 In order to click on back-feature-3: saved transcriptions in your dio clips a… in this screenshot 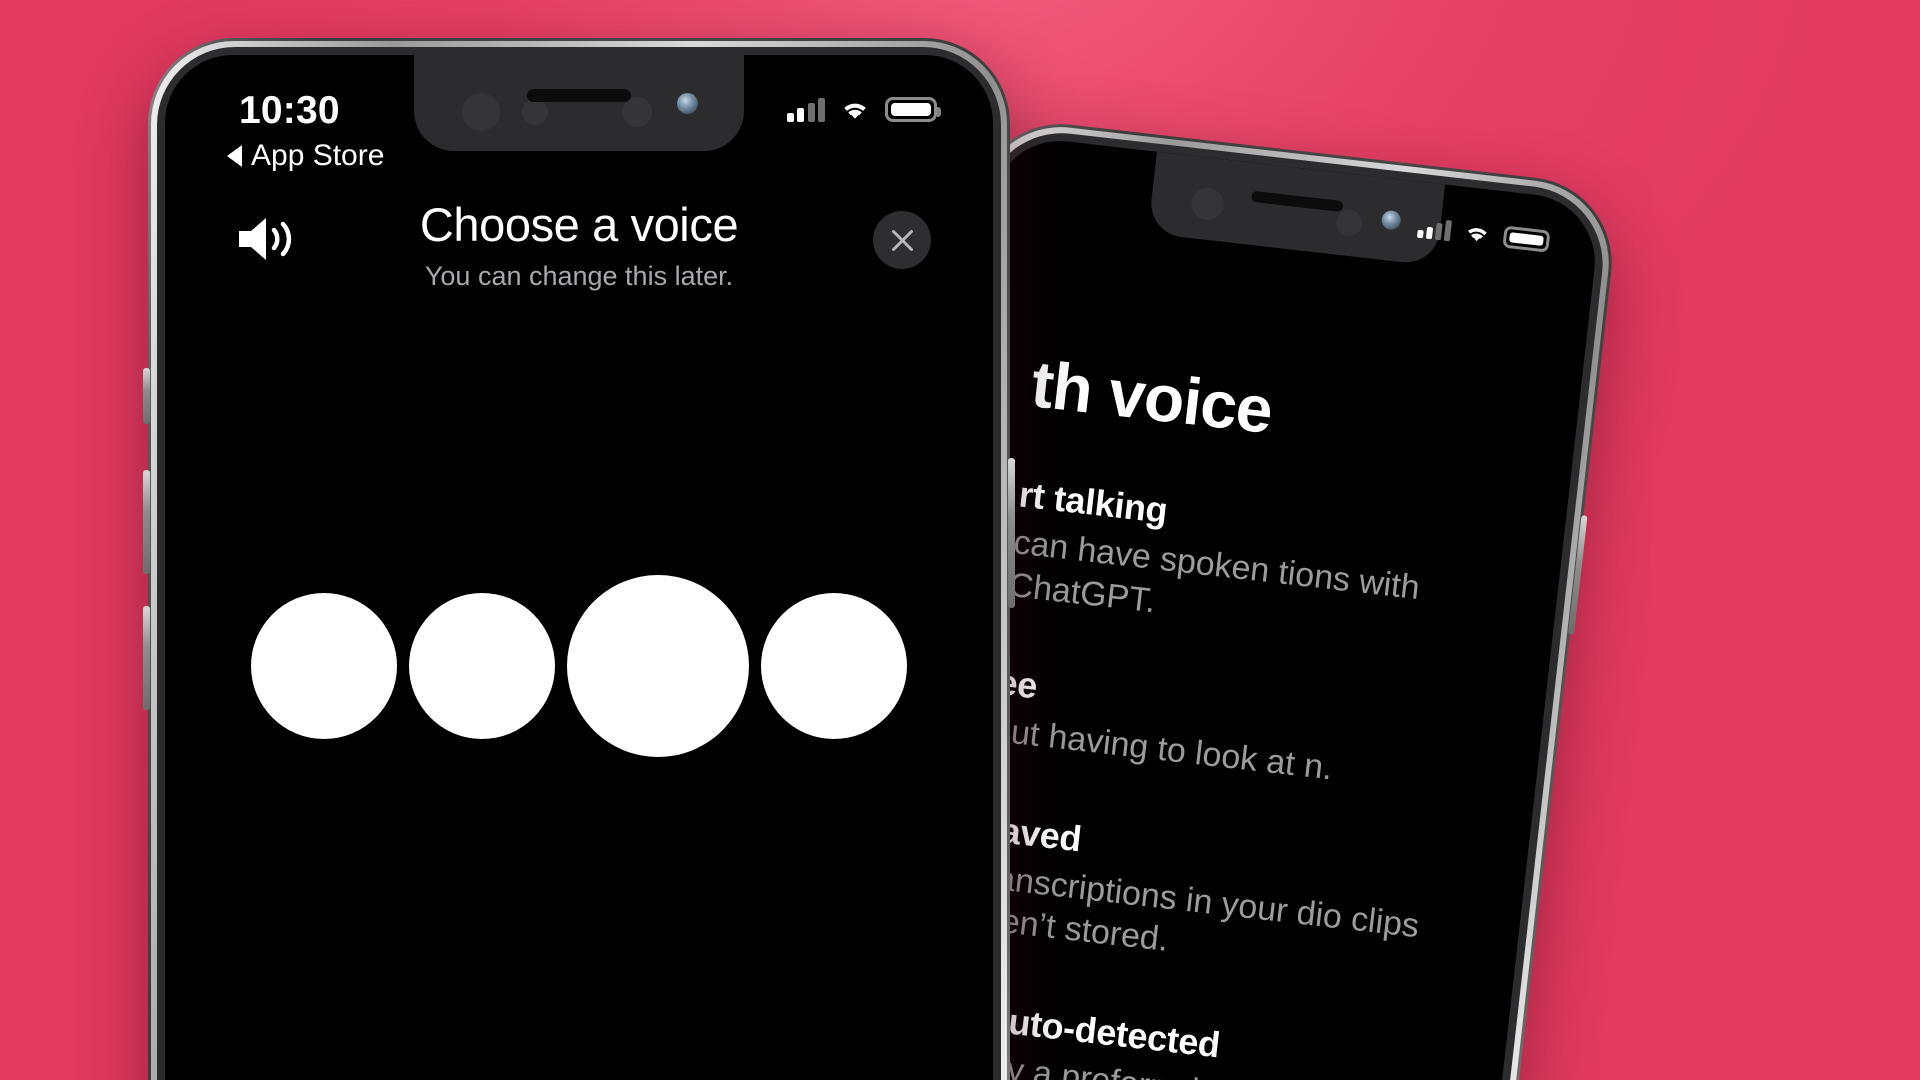, I will do `click(1228, 901)`.